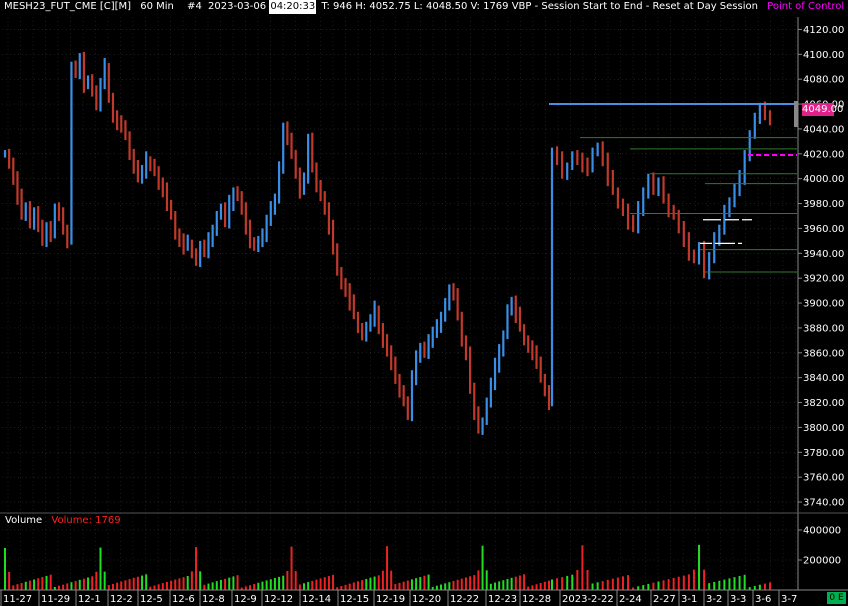 This screenshot has width=848, height=606. What do you see at coordinates (823, 503) in the screenshot?
I see `price-tick-label: 3740.00` at bounding box center [823, 503].